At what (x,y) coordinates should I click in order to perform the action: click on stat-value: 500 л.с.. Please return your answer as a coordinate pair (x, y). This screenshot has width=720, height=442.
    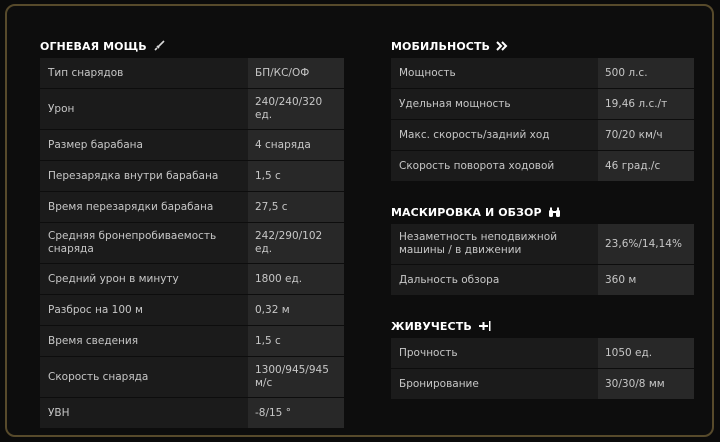
    Looking at the image, I should click on (646, 73).